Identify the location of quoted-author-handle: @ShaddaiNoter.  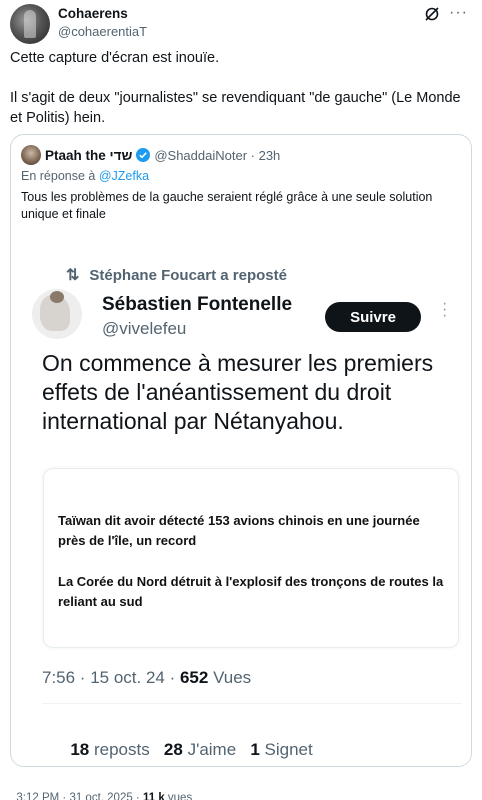
(200, 155).